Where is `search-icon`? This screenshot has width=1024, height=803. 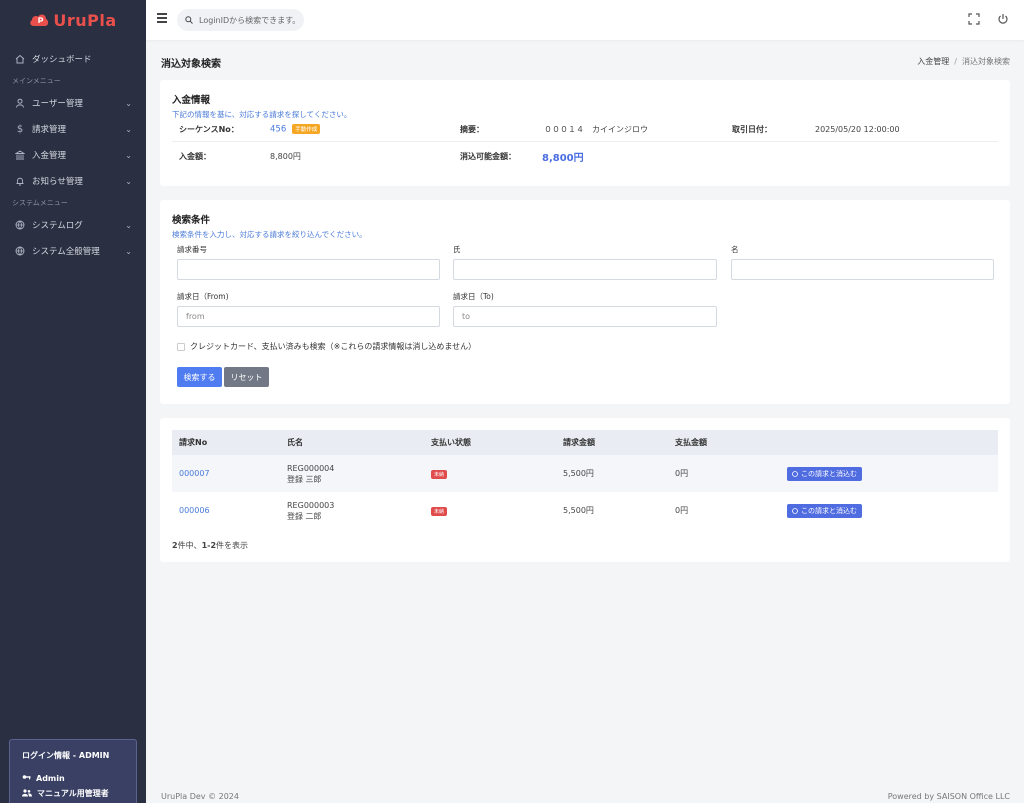
search-icon is located at coordinates (189, 20).